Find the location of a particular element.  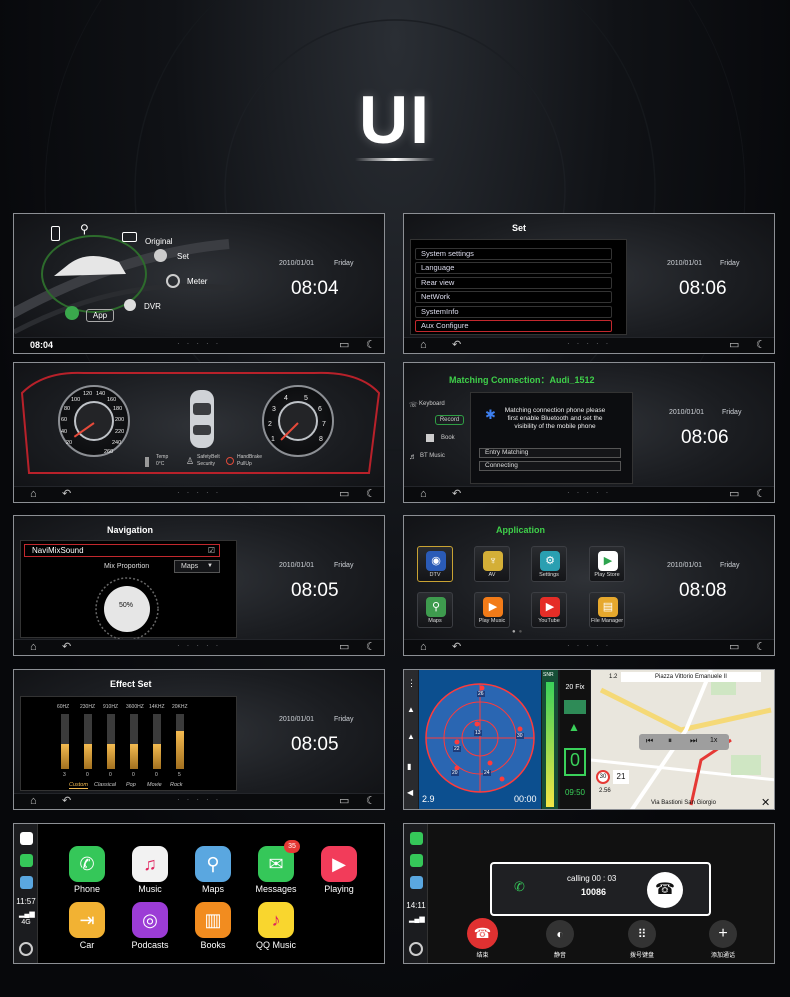

music-shortcut-icon is located at coordinates (26, 838).